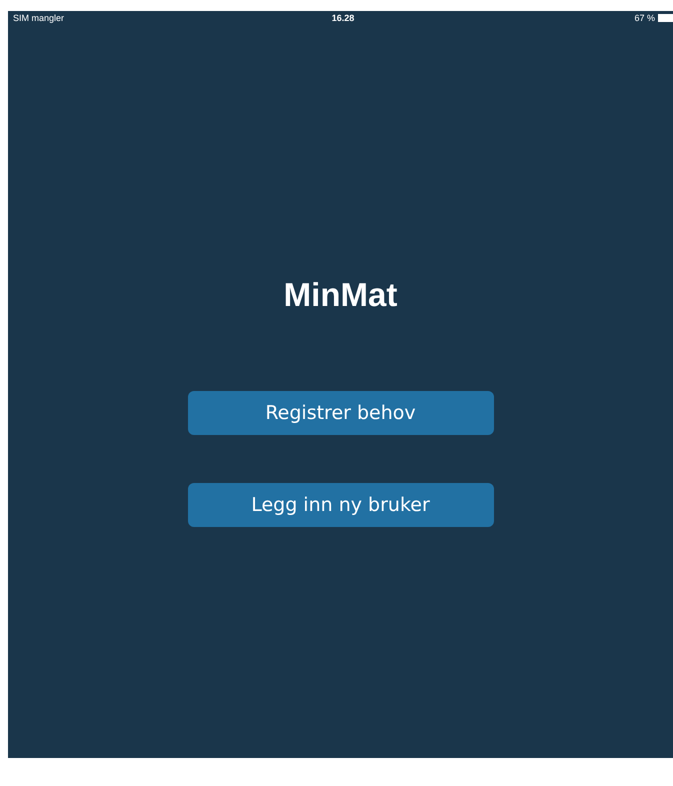 The height and width of the screenshot is (786, 673). Describe the element at coordinates (341, 295) in the screenshot. I see `app-title: MinMat` at that location.